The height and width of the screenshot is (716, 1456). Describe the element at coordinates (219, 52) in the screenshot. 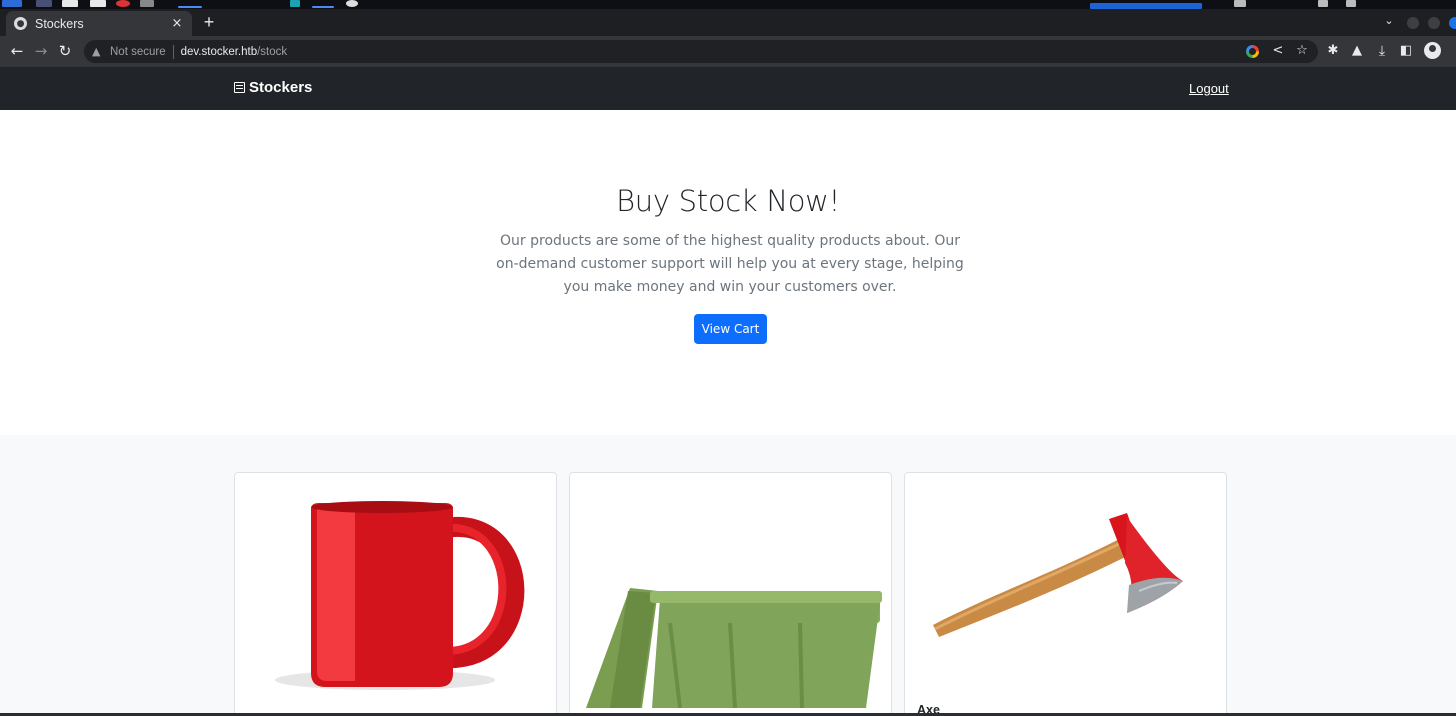

I see `url-host: dev.stocker.htb` at that location.